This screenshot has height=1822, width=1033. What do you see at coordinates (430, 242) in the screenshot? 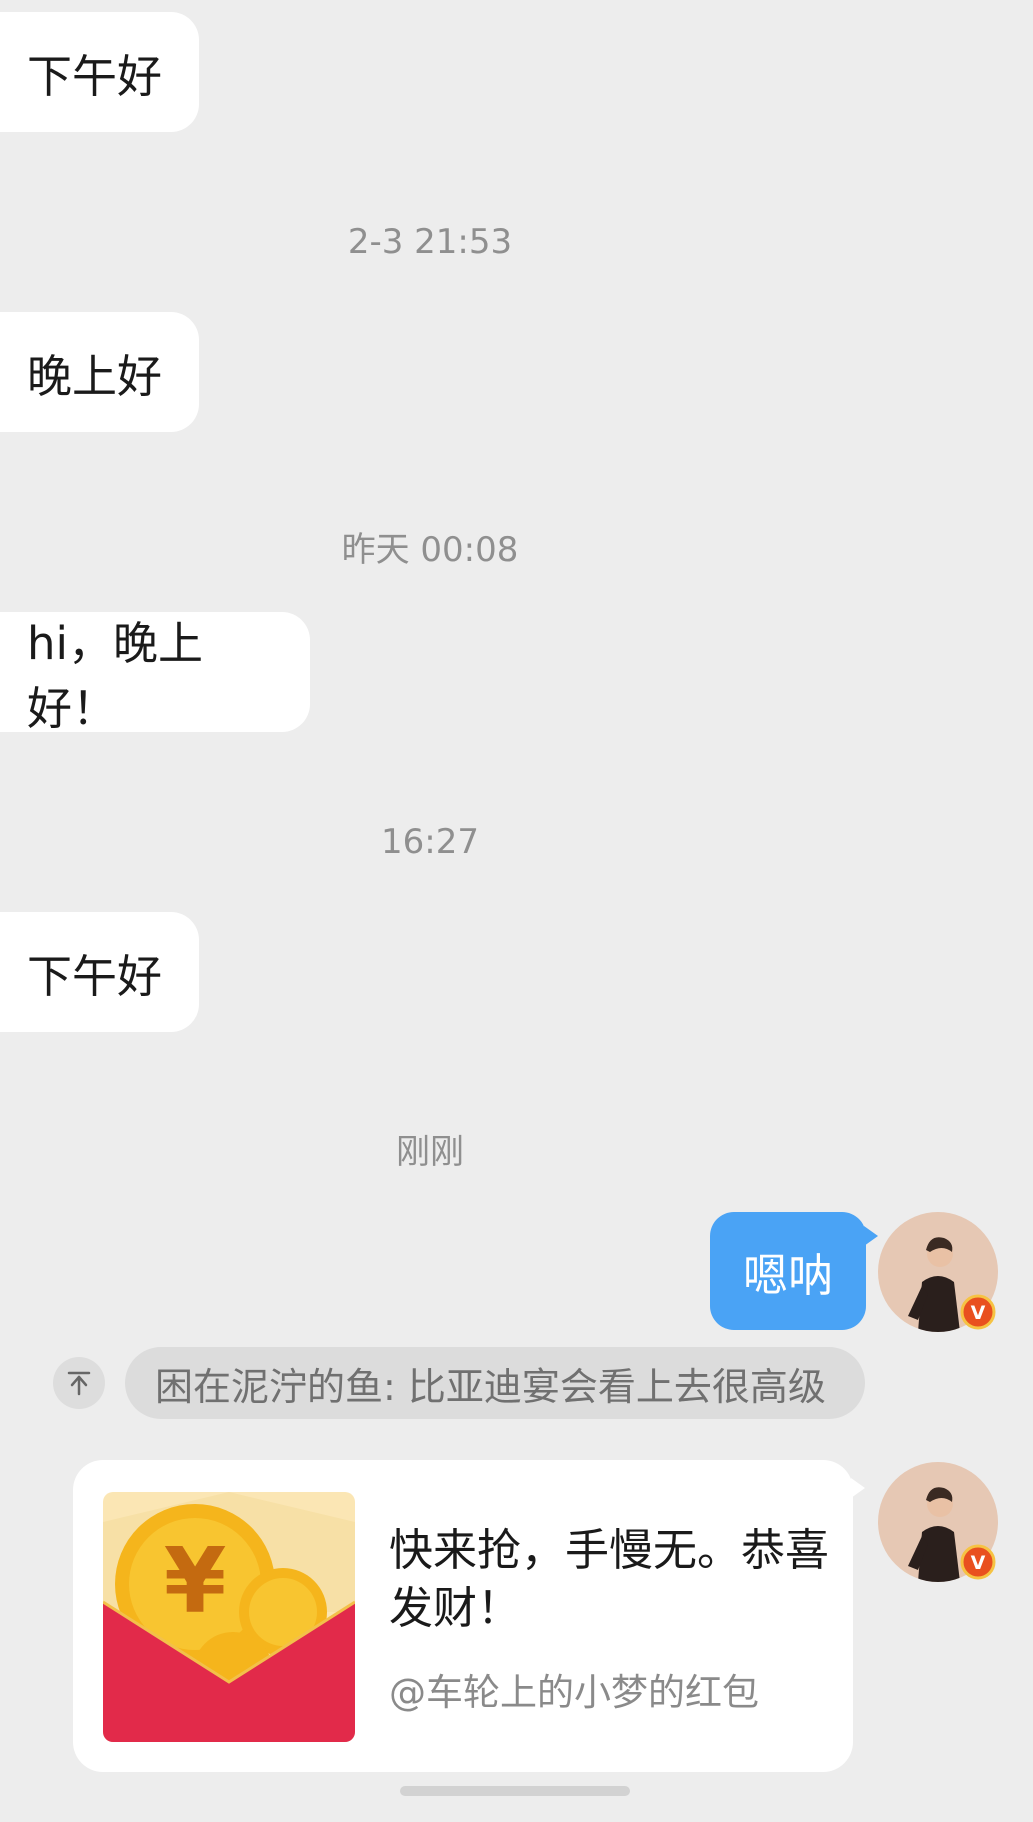
I see `timestamp: 2-3 21:53` at bounding box center [430, 242].